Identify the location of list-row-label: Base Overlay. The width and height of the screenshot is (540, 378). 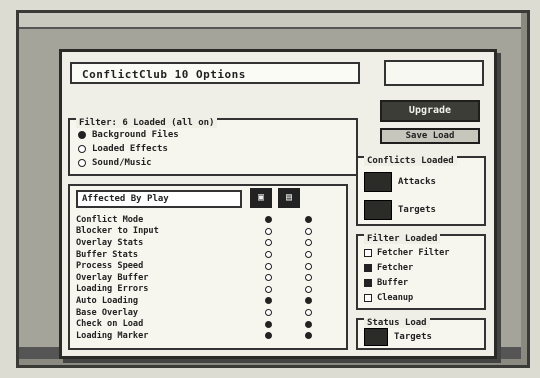
(107, 312).